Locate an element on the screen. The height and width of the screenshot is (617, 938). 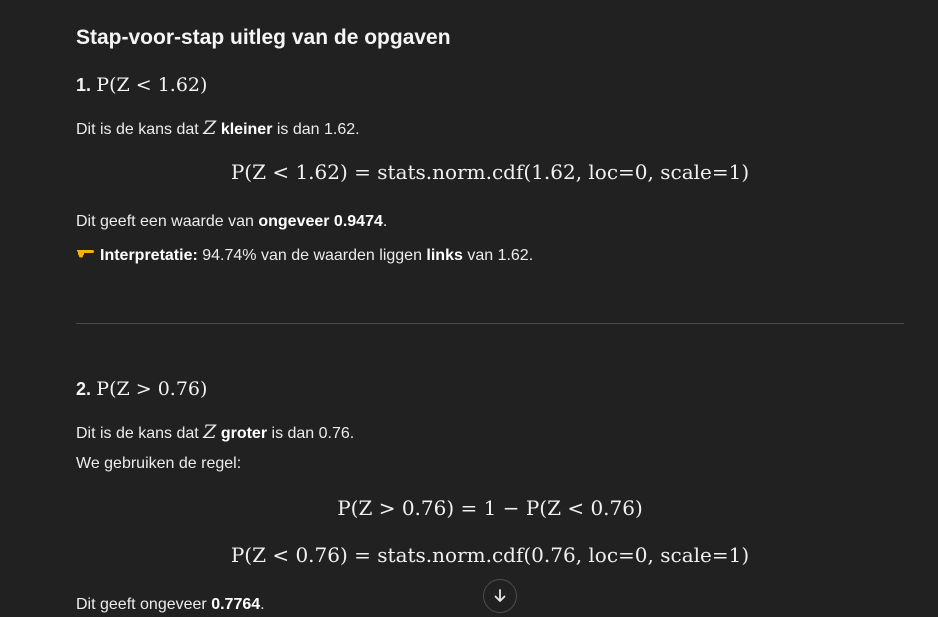
scroll-to-bottom-button is located at coordinates (500, 596).